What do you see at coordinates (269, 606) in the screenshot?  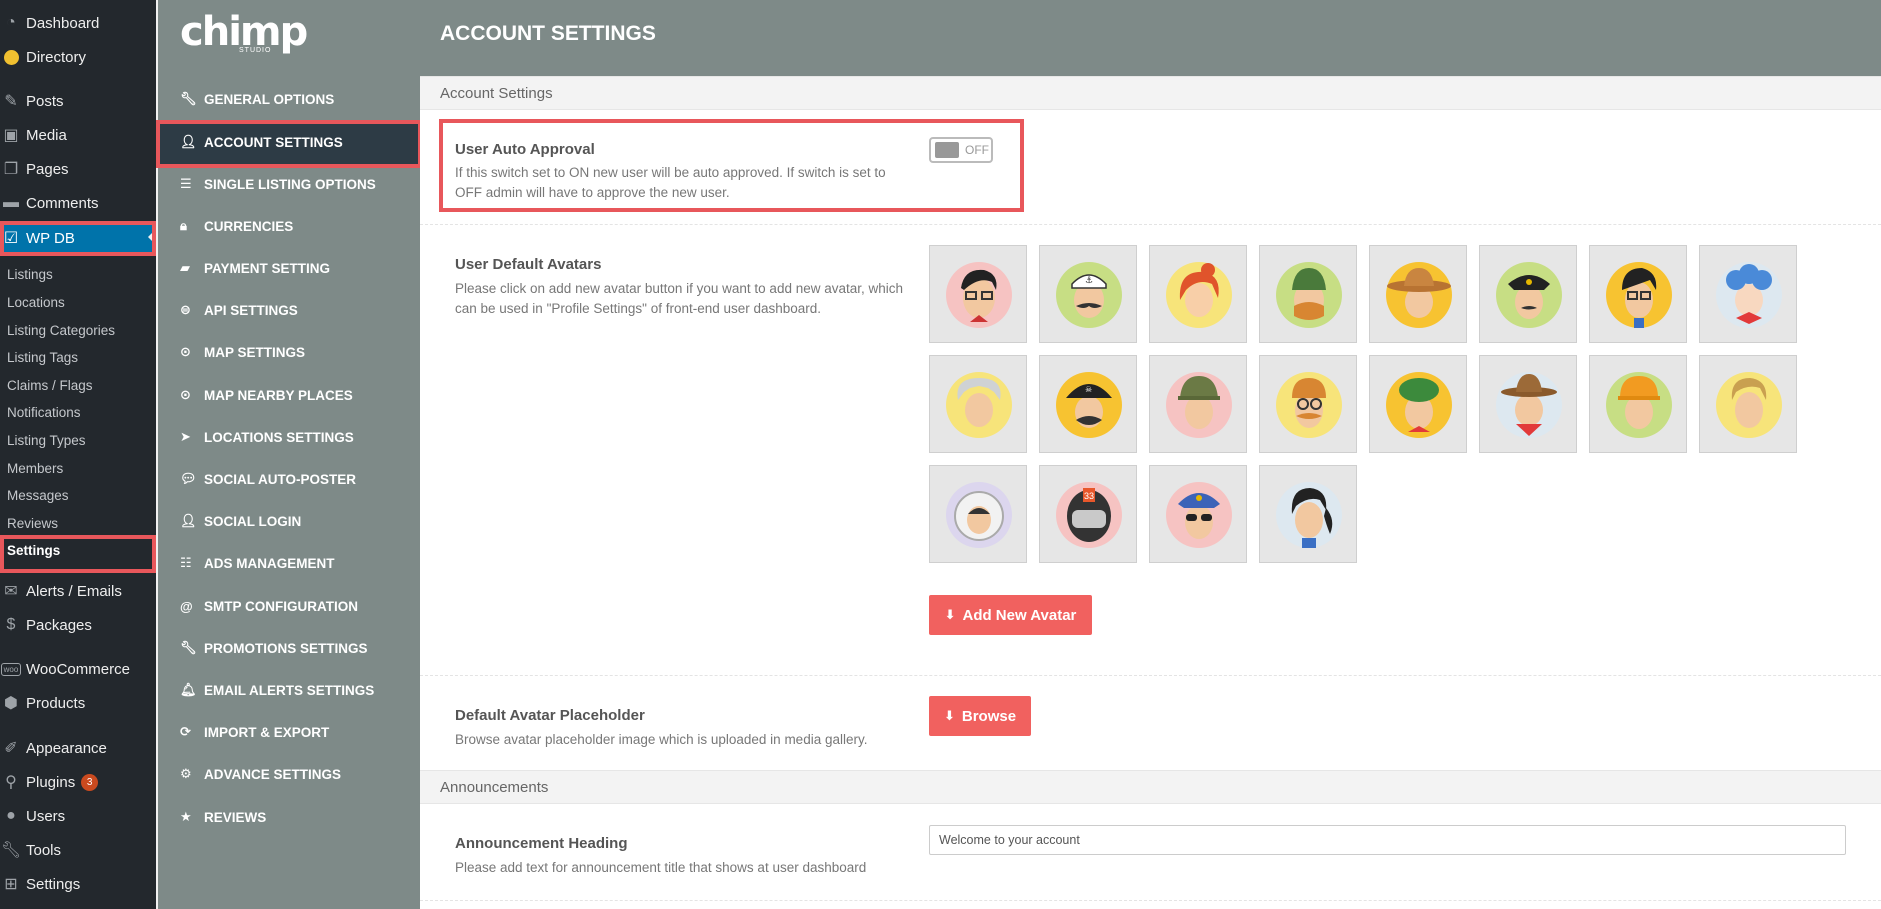 I see `nav-smtp-configuration: @ SMTP CONFIGURATION` at bounding box center [269, 606].